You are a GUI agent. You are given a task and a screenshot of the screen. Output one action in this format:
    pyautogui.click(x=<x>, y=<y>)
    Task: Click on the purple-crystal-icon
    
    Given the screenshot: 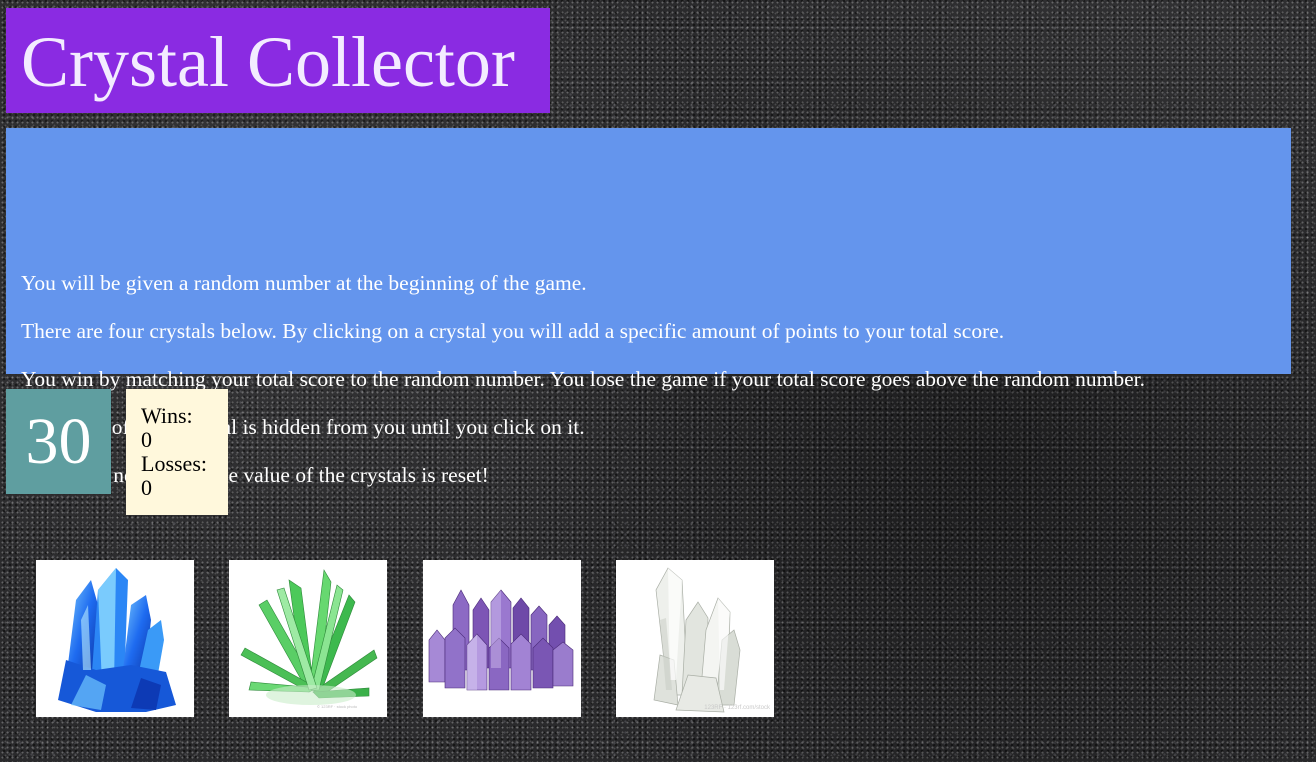 What is the action you would take?
    pyautogui.click(x=501, y=640)
    